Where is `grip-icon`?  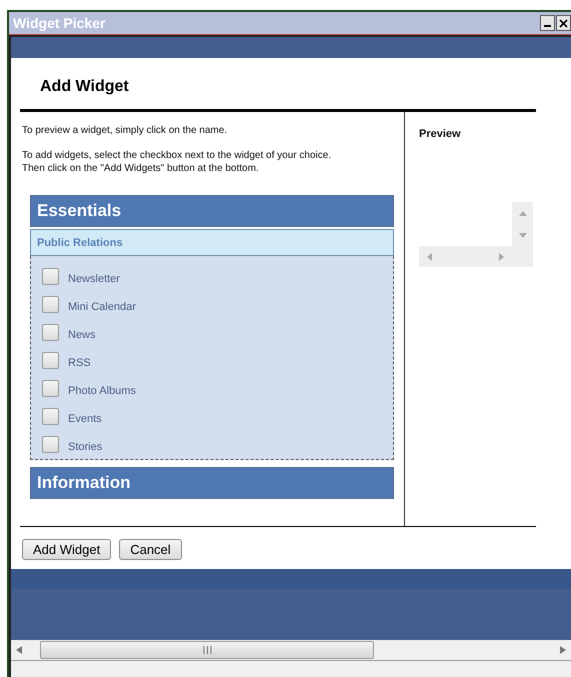
grip-icon is located at coordinates (207, 650).